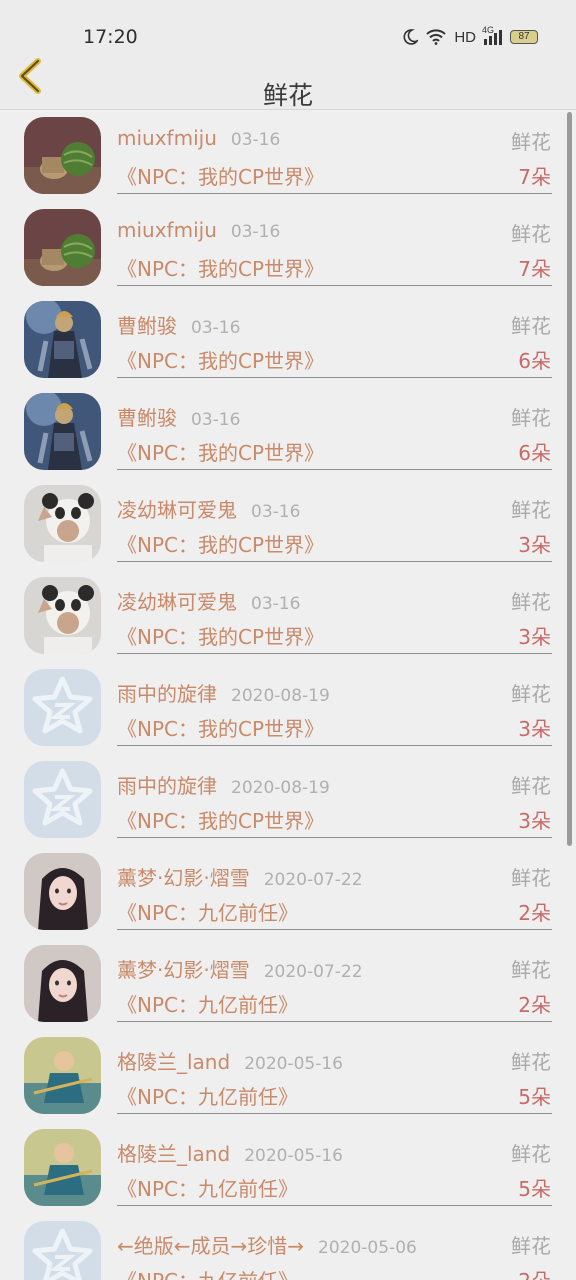 The width and height of the screenshot is (576, 1280). I want to click on sender-name: ←绝版←成员→珍惜→ 2020-05-06, so click(267, 1244).